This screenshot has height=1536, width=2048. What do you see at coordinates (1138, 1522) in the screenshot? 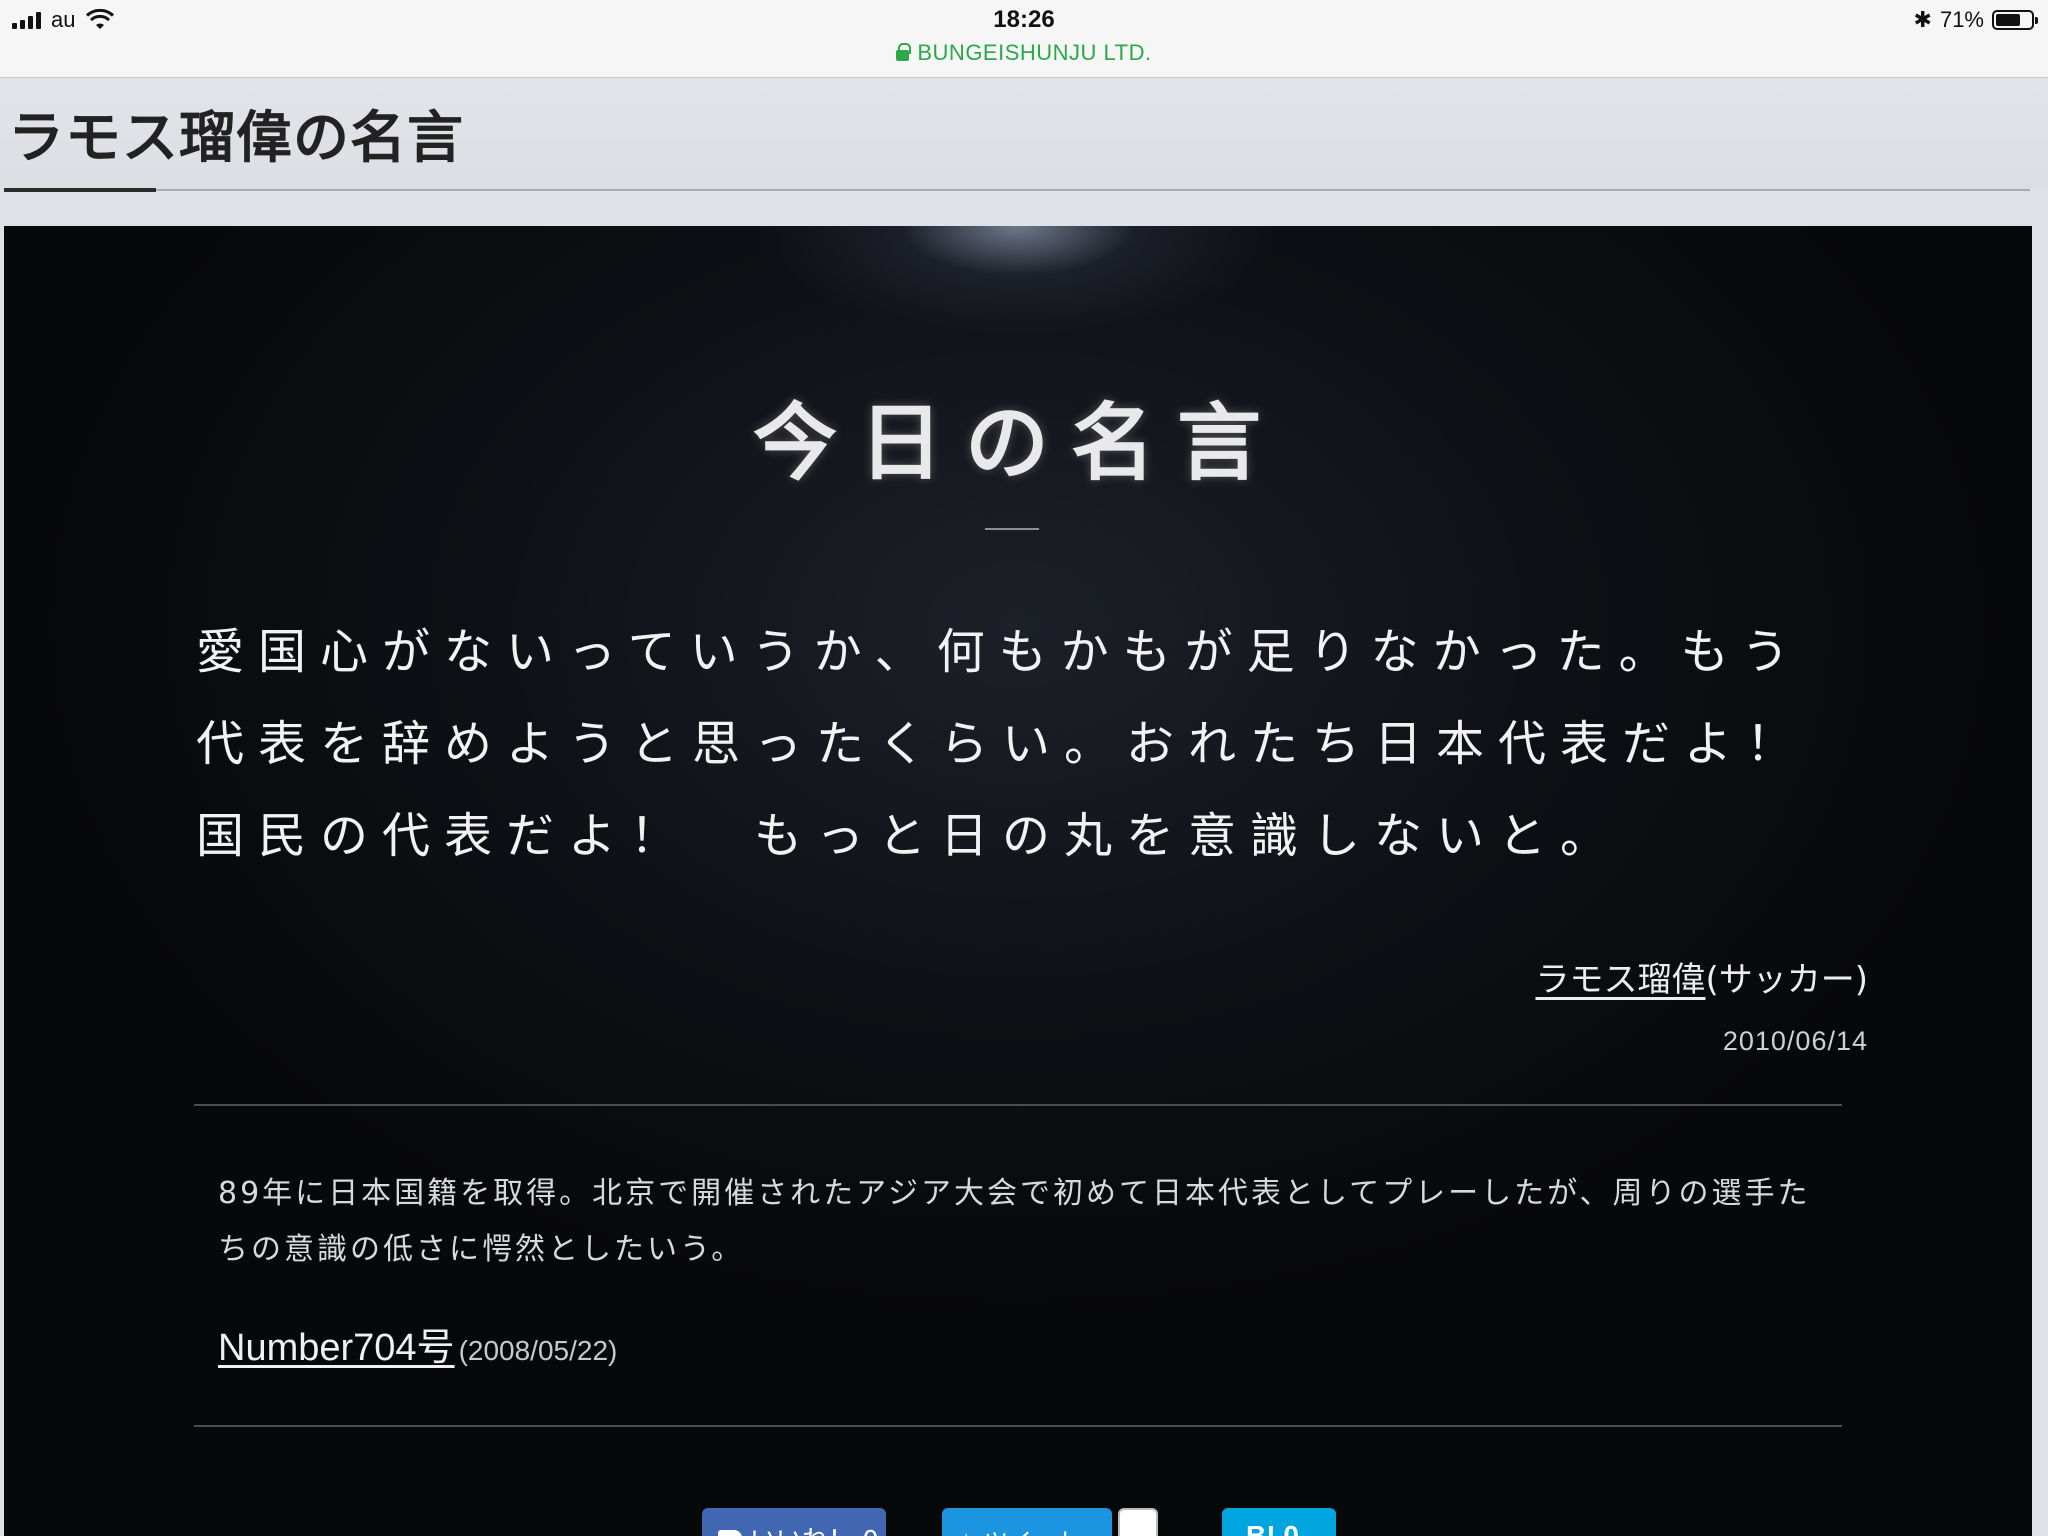
I see `tweet-count-box` at bounding box center [1138, 1522].